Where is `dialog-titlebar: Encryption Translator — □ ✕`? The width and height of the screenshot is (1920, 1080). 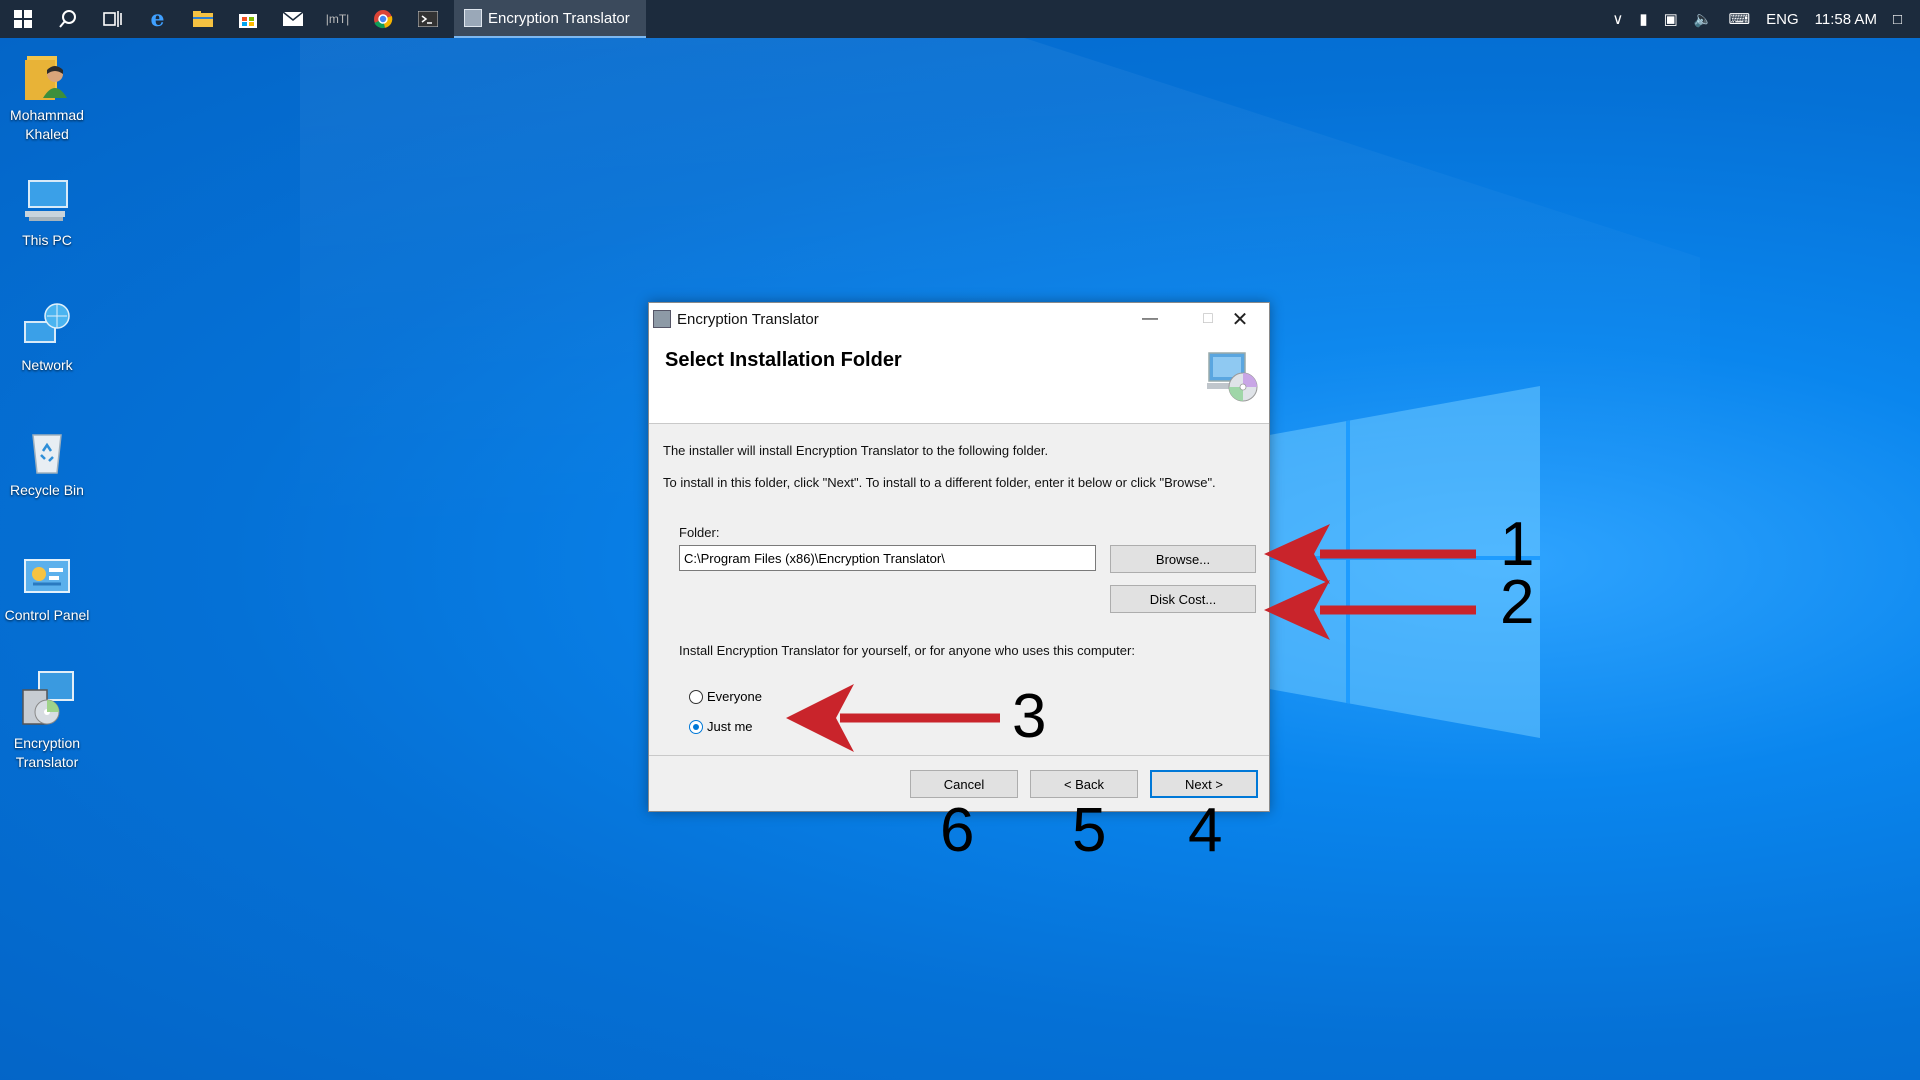 dialog-titlebar: Encryption Translator — □ ✕ is located at coordinates (959, 319).